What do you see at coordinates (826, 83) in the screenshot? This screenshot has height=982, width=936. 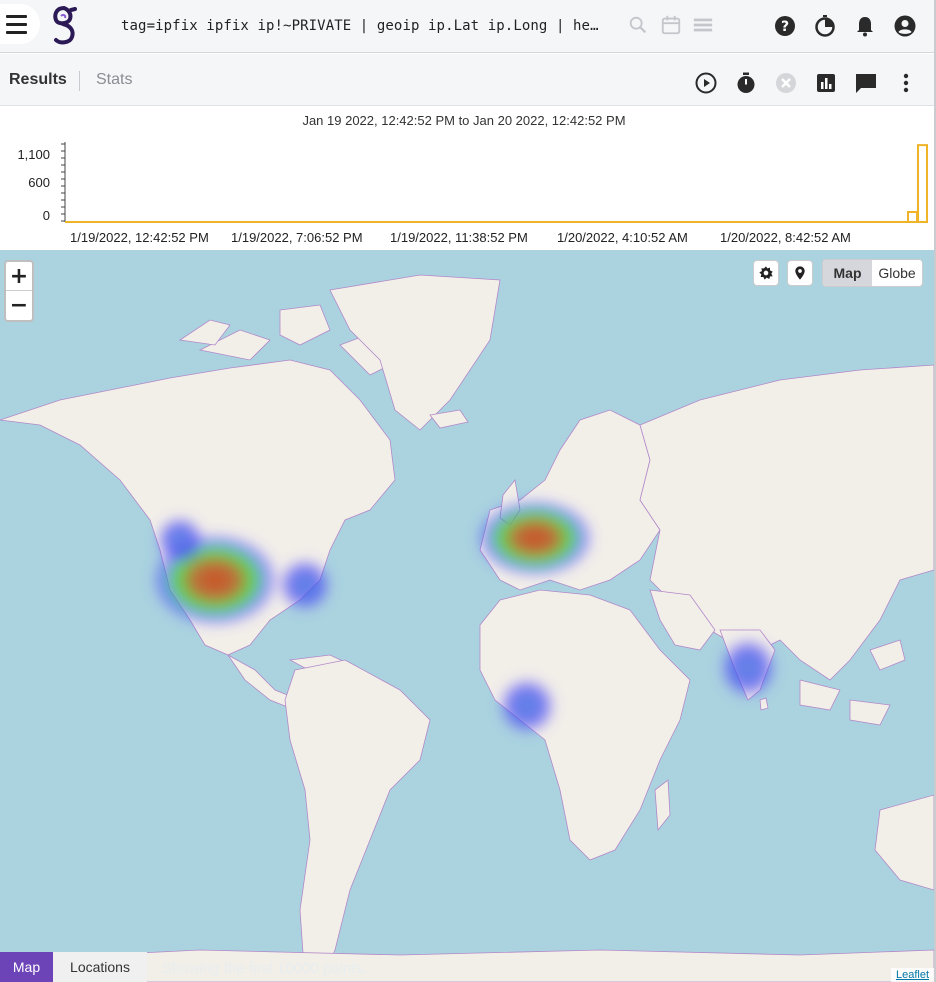 I see `chart-icon` at bounding box center [826, 83].